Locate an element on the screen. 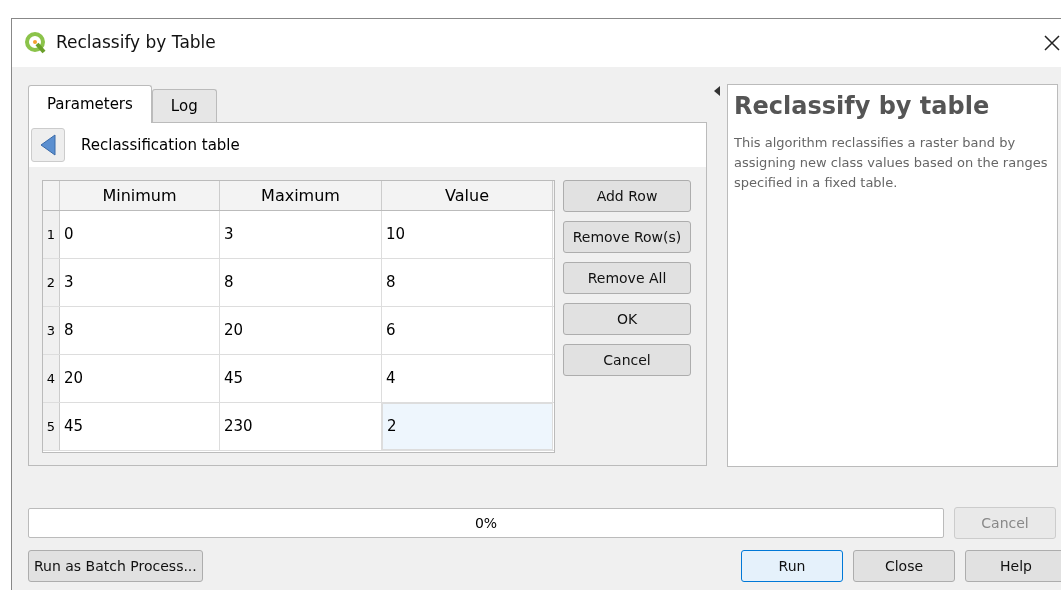  table-cell: 10 is located at coordinates (467, 234).